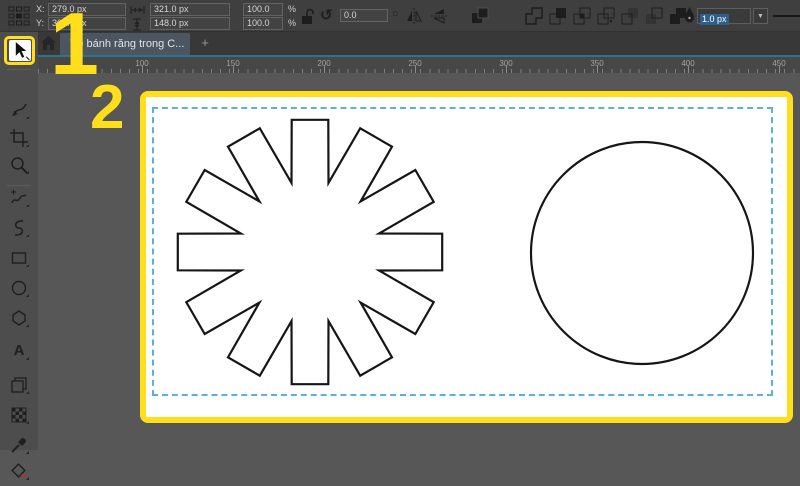 The image size is (800, 486). I want to click on object-width-field: 321.0 px, so click(190, 9).